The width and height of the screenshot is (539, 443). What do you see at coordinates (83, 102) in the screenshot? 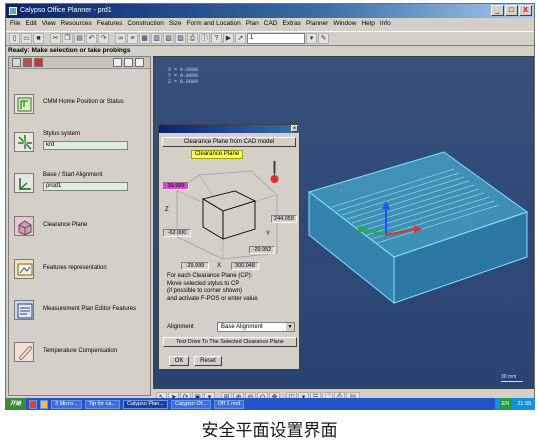
I see `lp-item-label: CMM Home Position or Status` at bounding box center [83, 102].